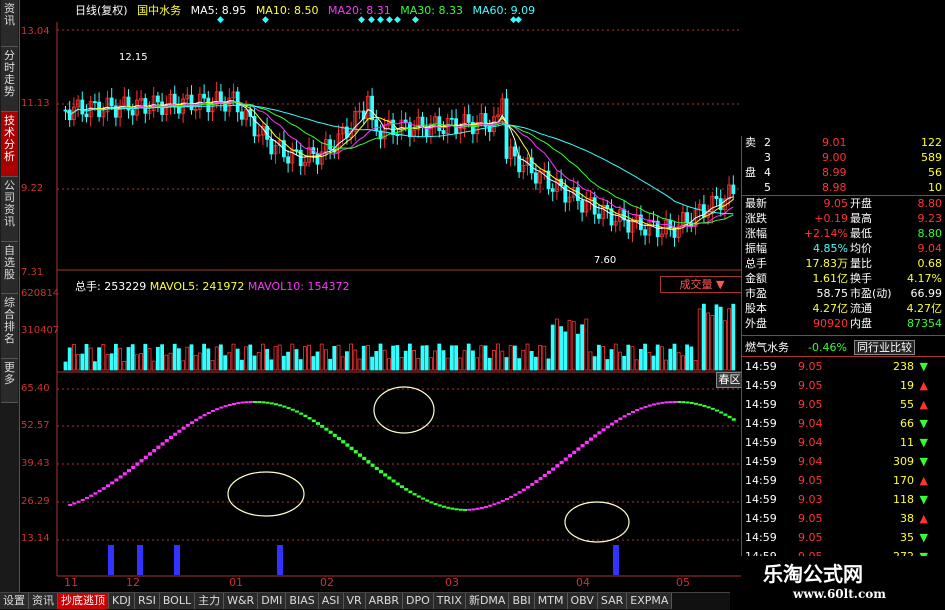 The width and height of the screenshot is (945, 610). Describe the element at coordinates (122, 601) in the screenshot. I see `indicator-tab: KDJ` at that location.